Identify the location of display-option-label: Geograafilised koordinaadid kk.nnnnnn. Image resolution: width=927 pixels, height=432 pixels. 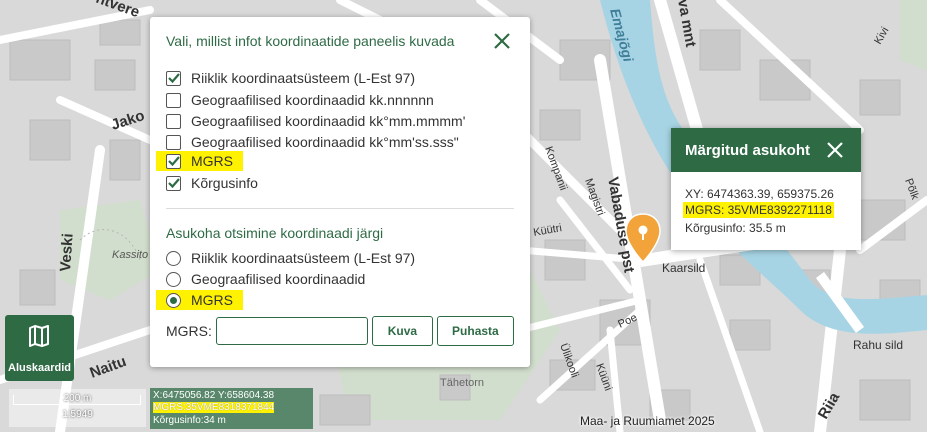
(312, 100).